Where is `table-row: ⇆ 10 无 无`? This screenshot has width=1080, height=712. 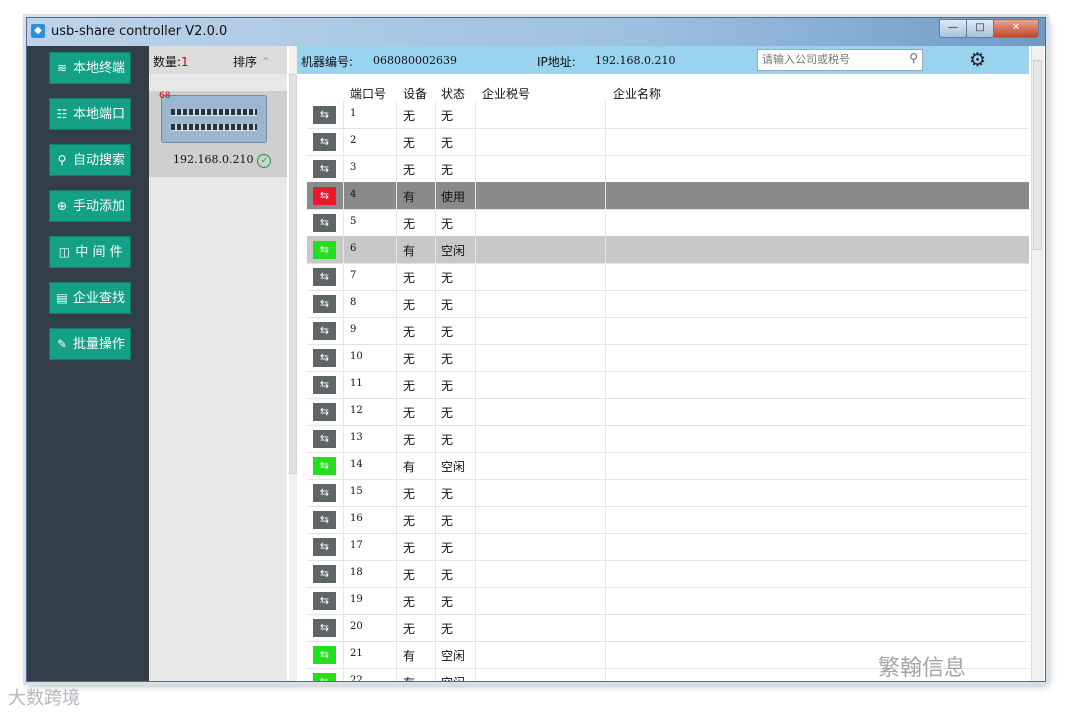 table-row: ⇆ 10 无 无 is located at coordinates (668, 358).